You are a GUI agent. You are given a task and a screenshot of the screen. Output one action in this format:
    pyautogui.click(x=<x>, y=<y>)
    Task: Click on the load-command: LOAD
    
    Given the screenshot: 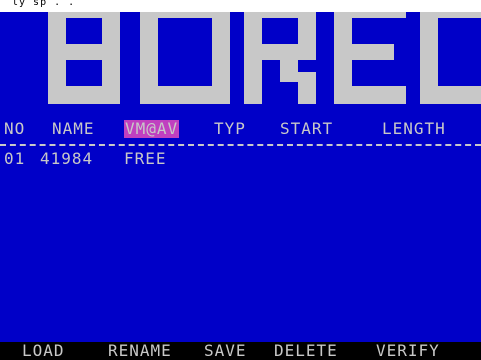 What is the action you would take?
    pyautogui.click(x=43, y=351)
    